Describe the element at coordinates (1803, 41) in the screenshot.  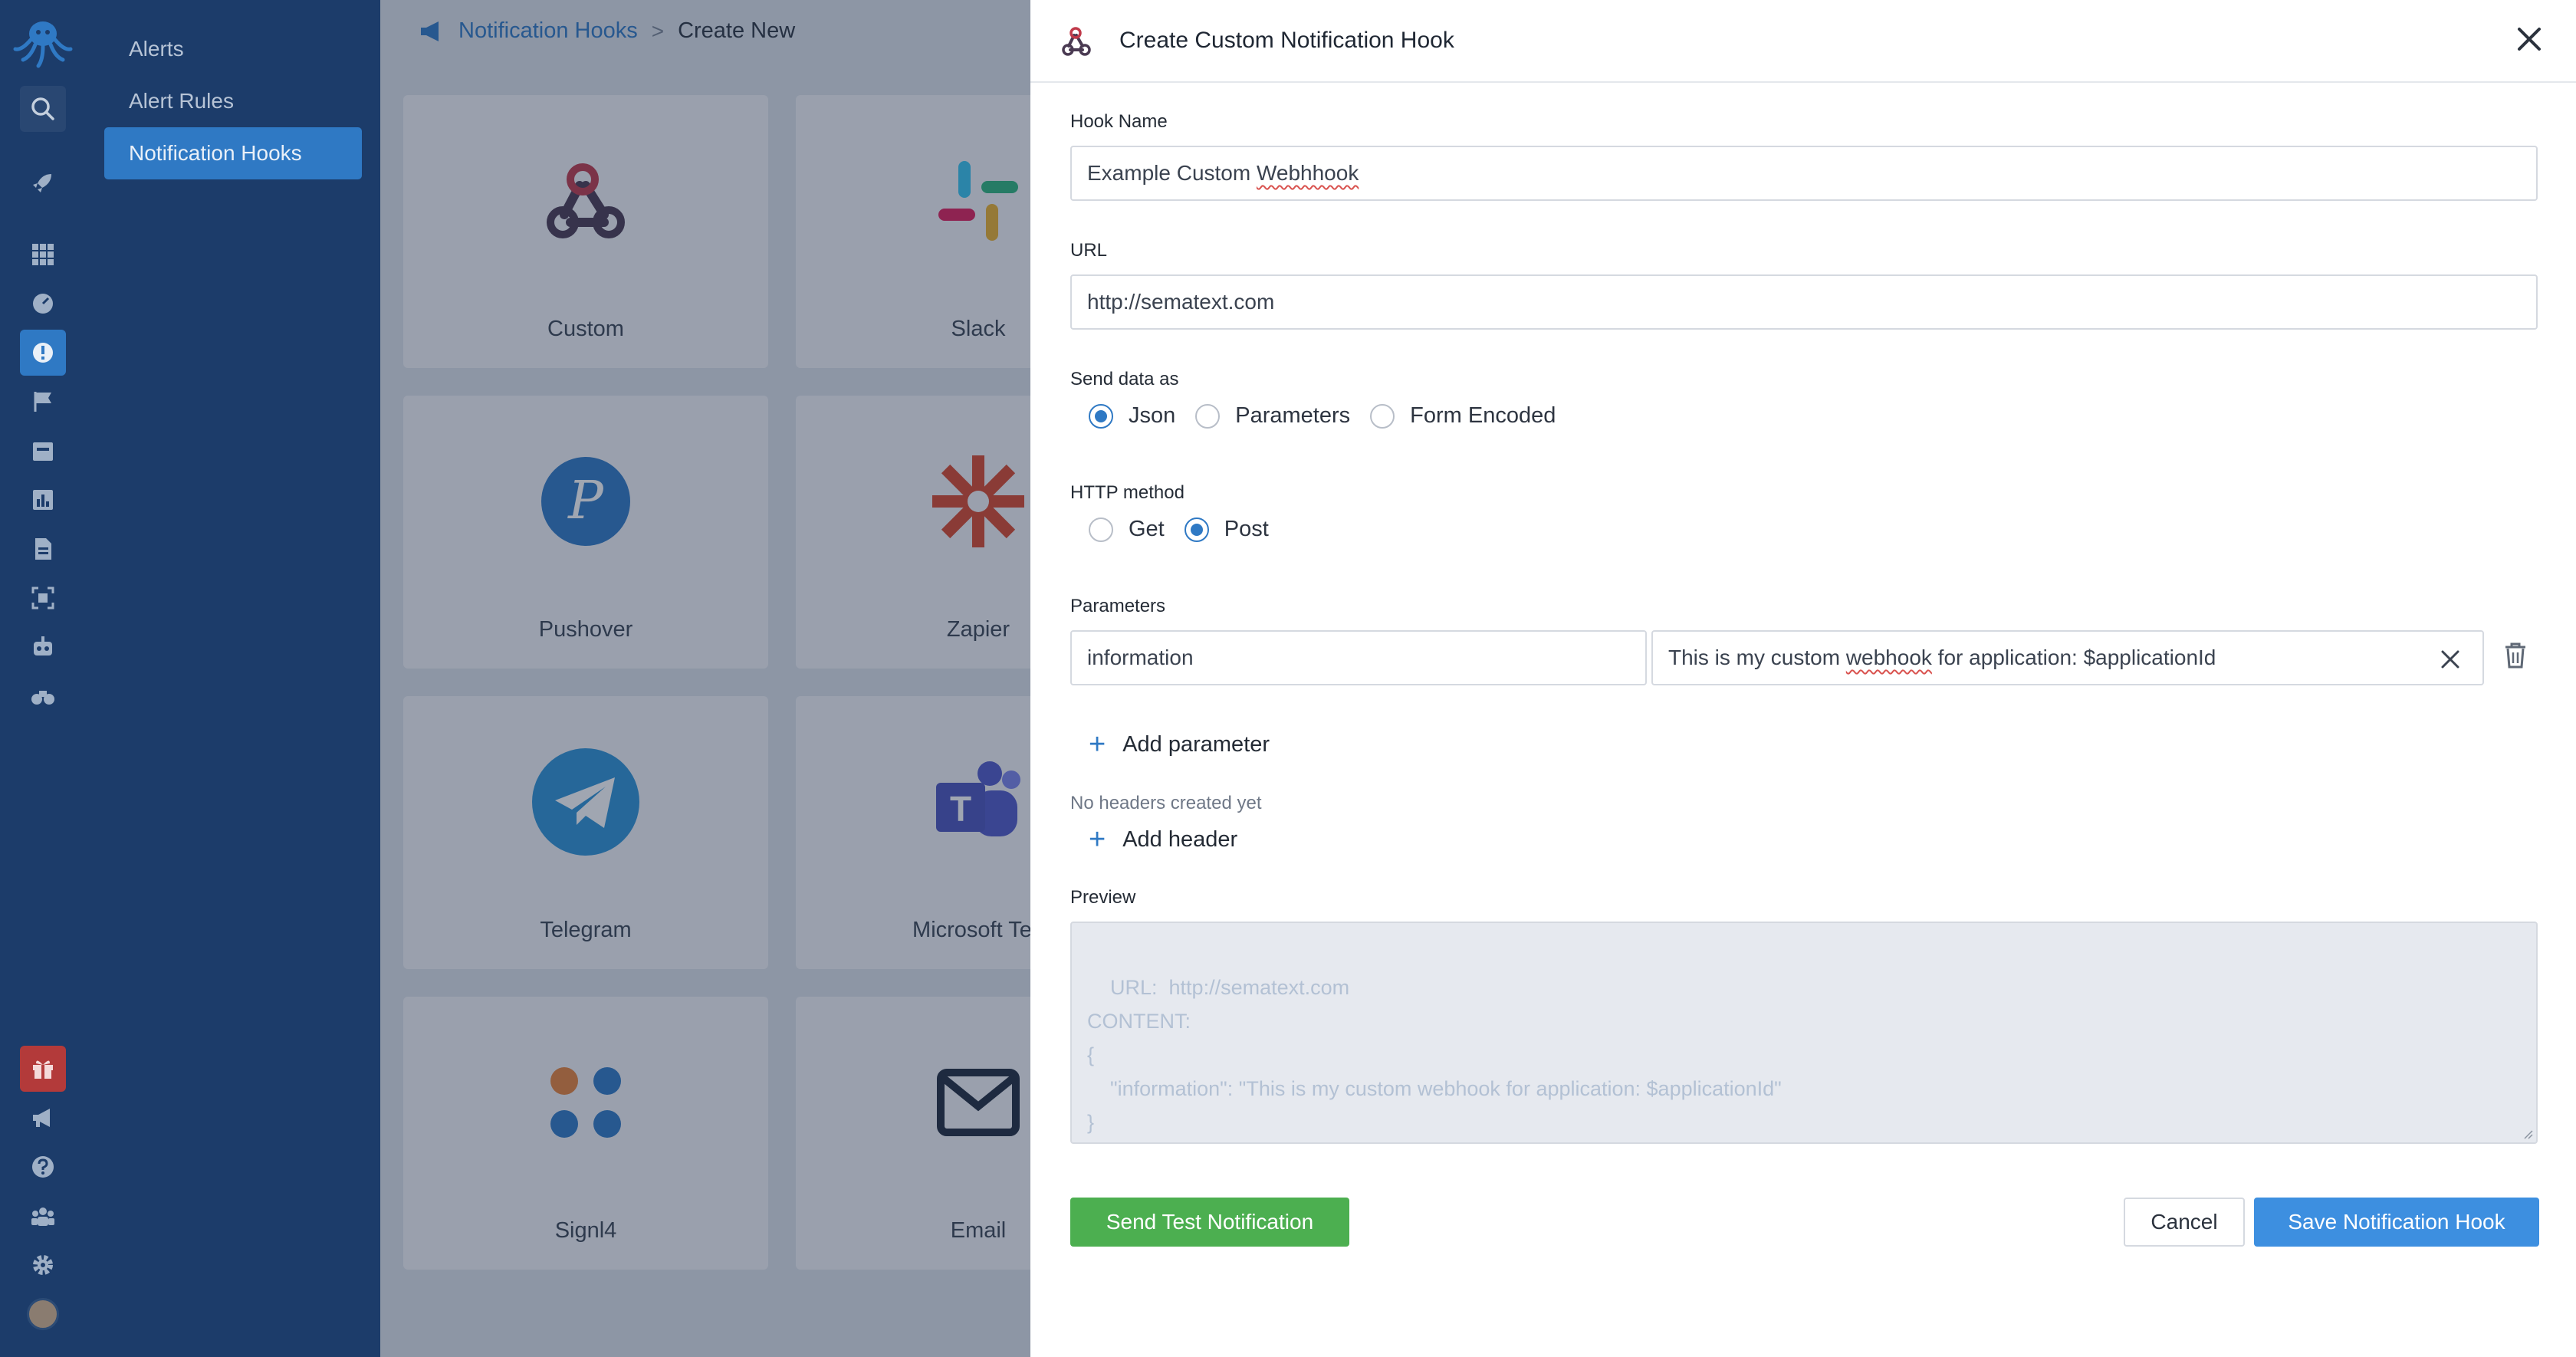
I see `drawer-header: Create Custom Notification Hook` at that location.